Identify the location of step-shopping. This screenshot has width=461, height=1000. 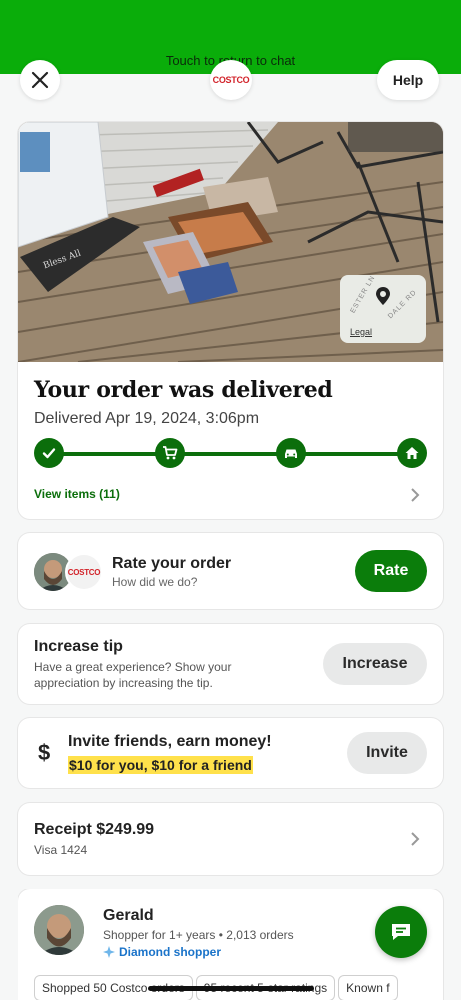
(170, 453).